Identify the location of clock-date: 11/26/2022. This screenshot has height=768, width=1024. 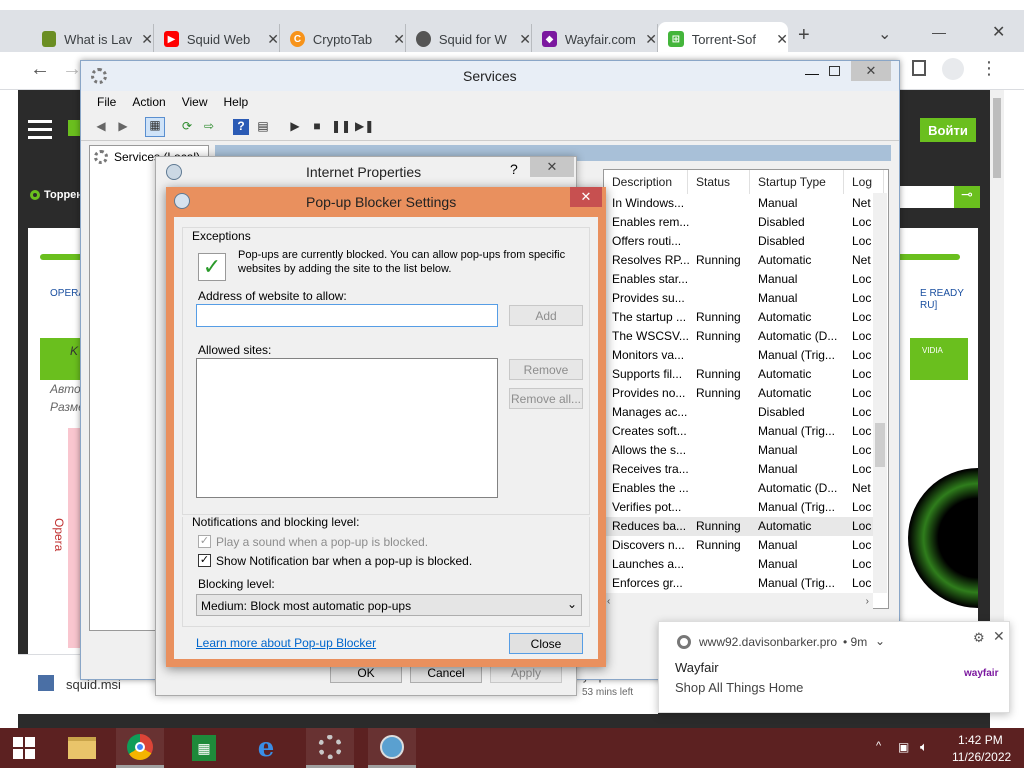
(981, 757).